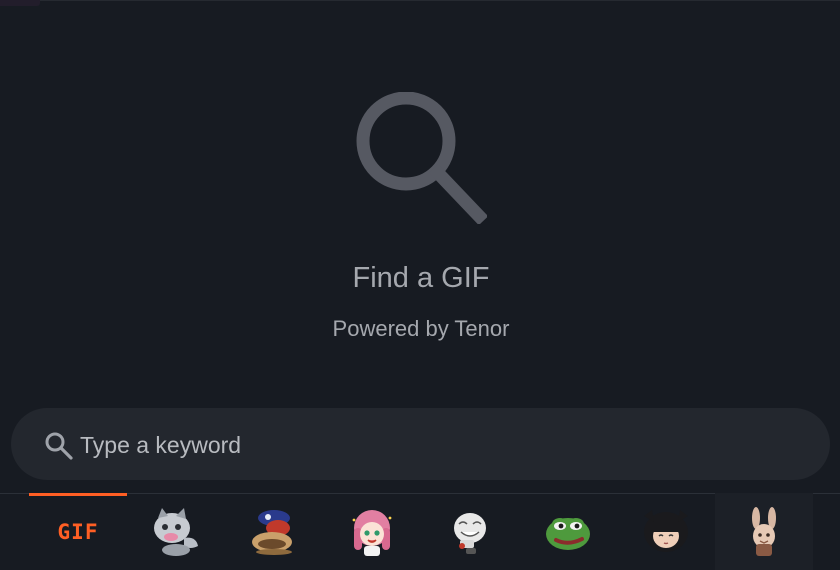 The image size is (840, 570). I want to click on bunny-ears-sticker-icon, so click(764, 531).